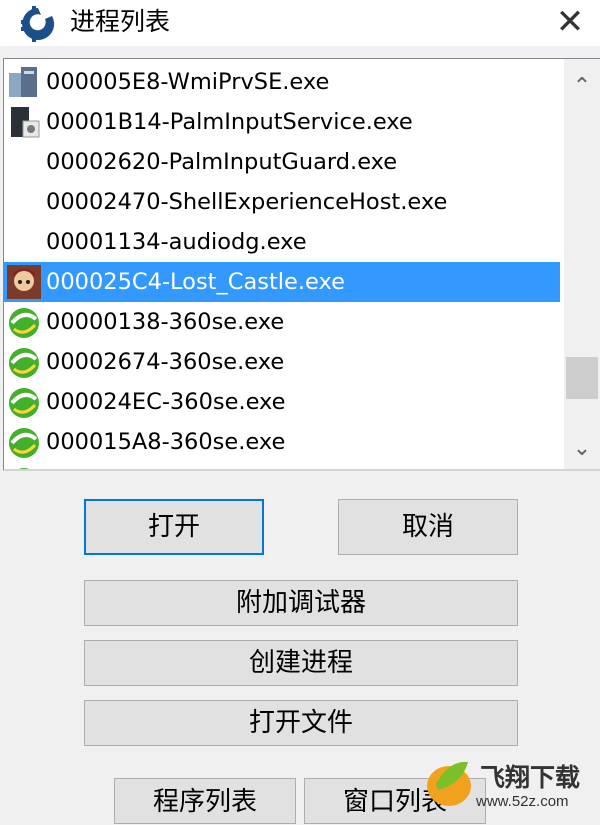  I want to click on window-title: 进程列表, so click(120, 21).